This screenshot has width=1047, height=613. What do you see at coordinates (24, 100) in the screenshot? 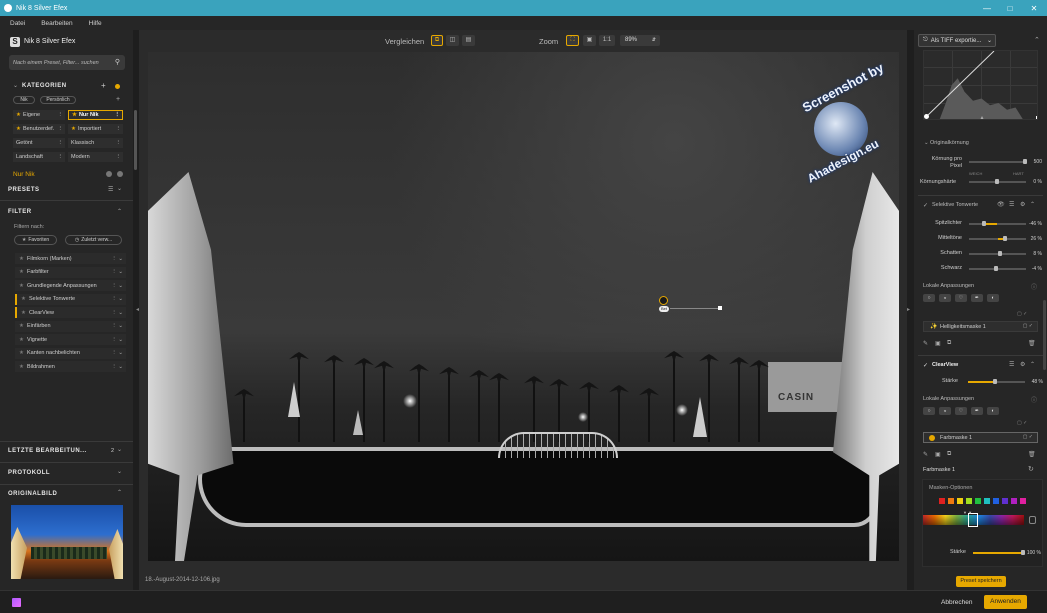
I see `tag-nik: Nik` at bounding box center [24, 100].